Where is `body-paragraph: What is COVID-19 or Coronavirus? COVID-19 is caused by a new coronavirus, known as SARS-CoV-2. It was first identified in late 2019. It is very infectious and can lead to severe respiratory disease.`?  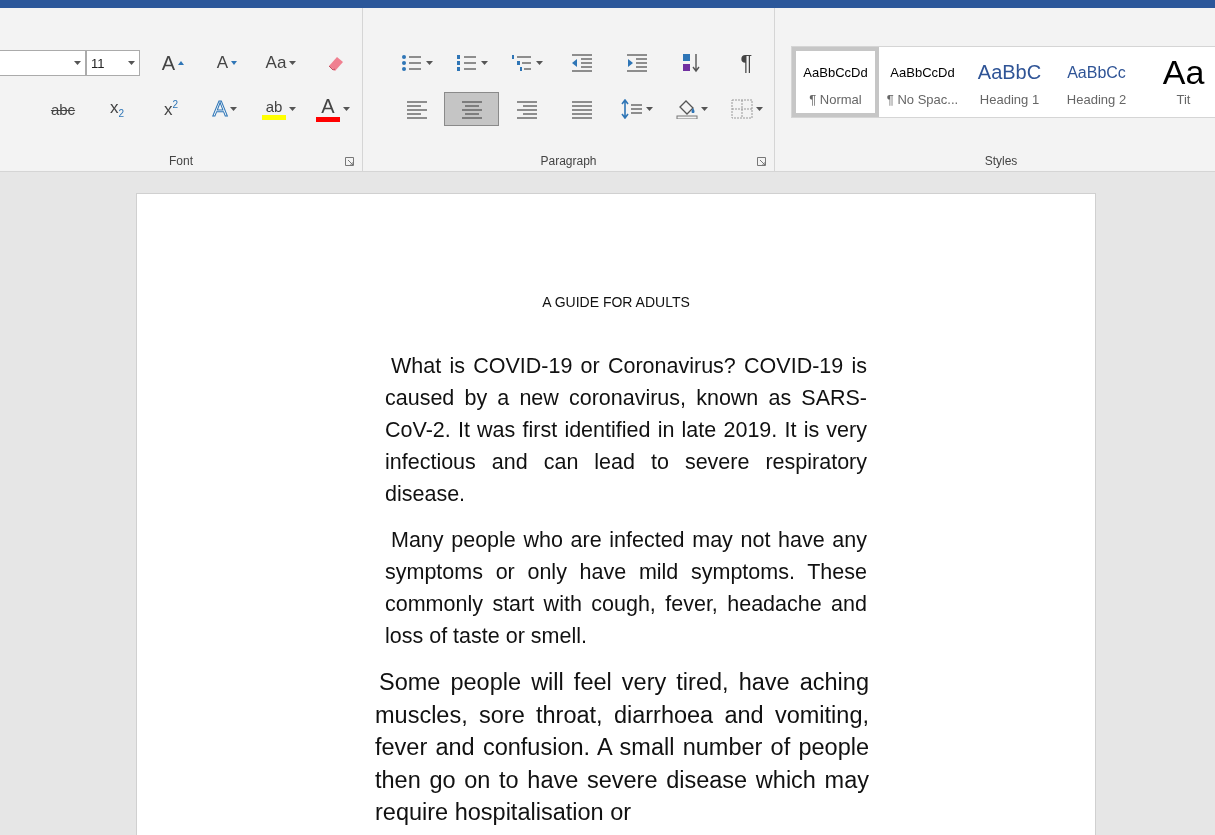 body-paragraph: What is COVID-19 or Coronavirus? COVID-19 is caused by a new coronavirus, known as SARS-CoV-2. It was first identified in late 2019. It is very infectious and can lead to severe respiratory disease. is located at coordinates (626, 430).